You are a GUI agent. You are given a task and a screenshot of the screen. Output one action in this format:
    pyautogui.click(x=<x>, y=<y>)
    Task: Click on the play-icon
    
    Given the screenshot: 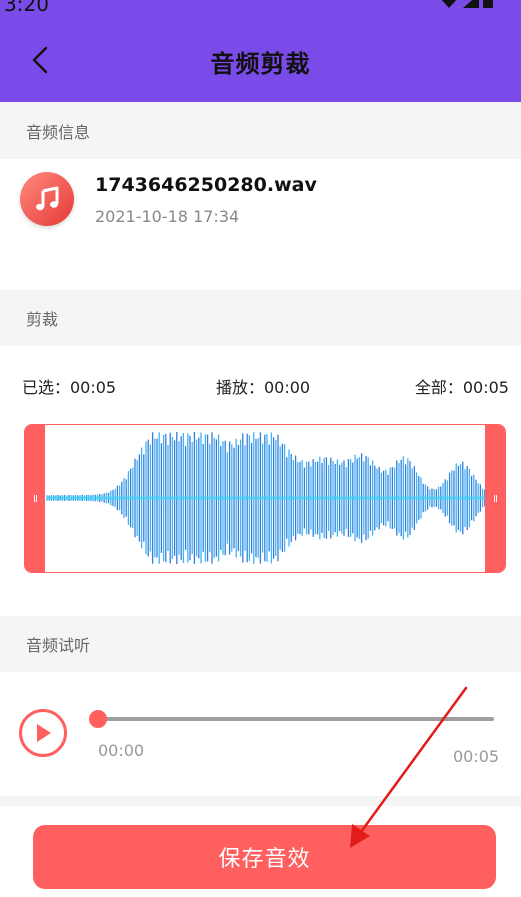 What is the action you would take?
    pyautogui.click(x=44, y=733)
    